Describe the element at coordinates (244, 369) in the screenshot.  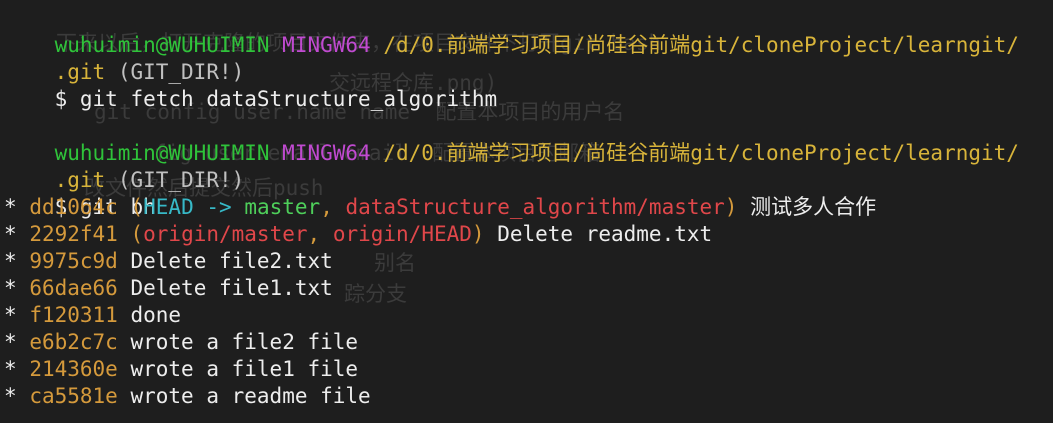
I see `commit-message: wrote a file1 file` at that location.